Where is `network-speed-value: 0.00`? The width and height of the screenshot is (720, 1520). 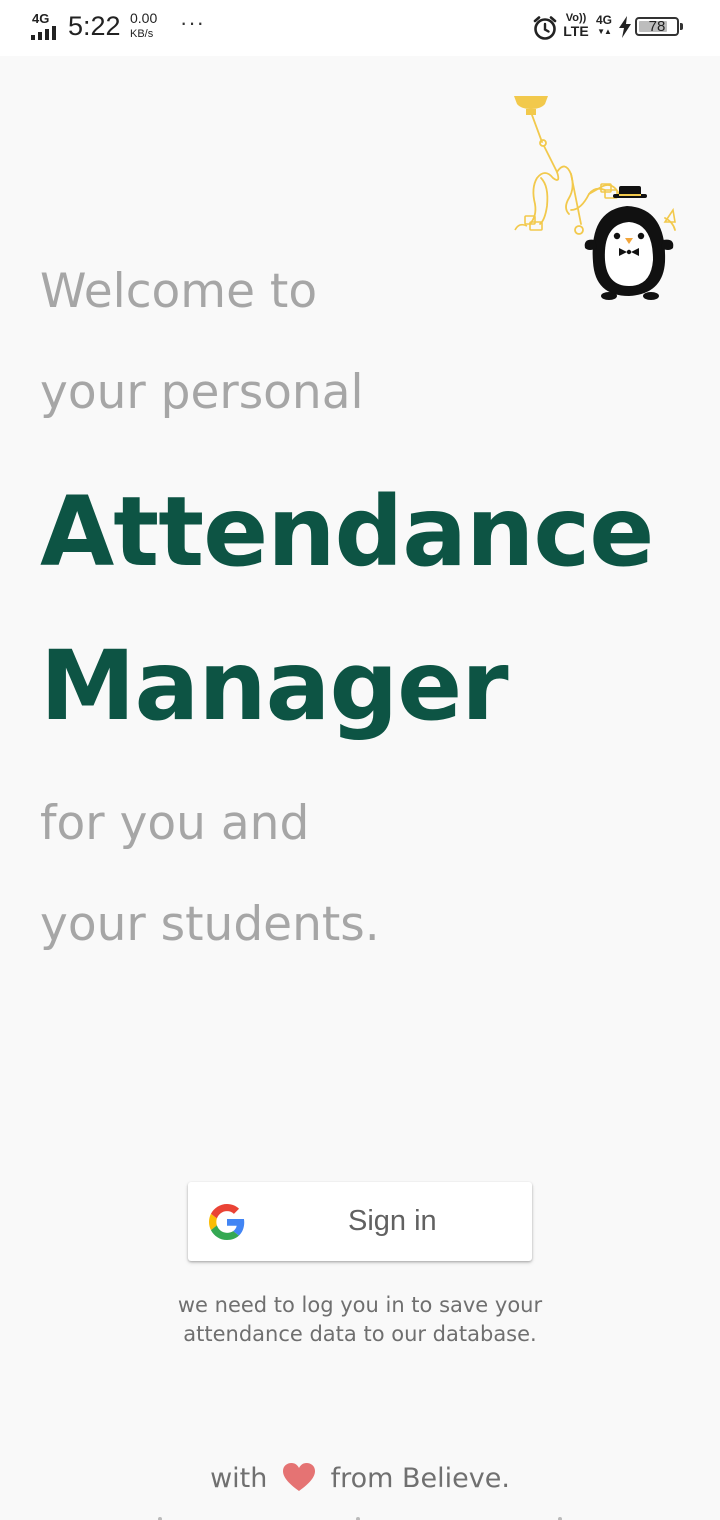 network-speed-value: 0.00 is located at coordinates (144, 18).